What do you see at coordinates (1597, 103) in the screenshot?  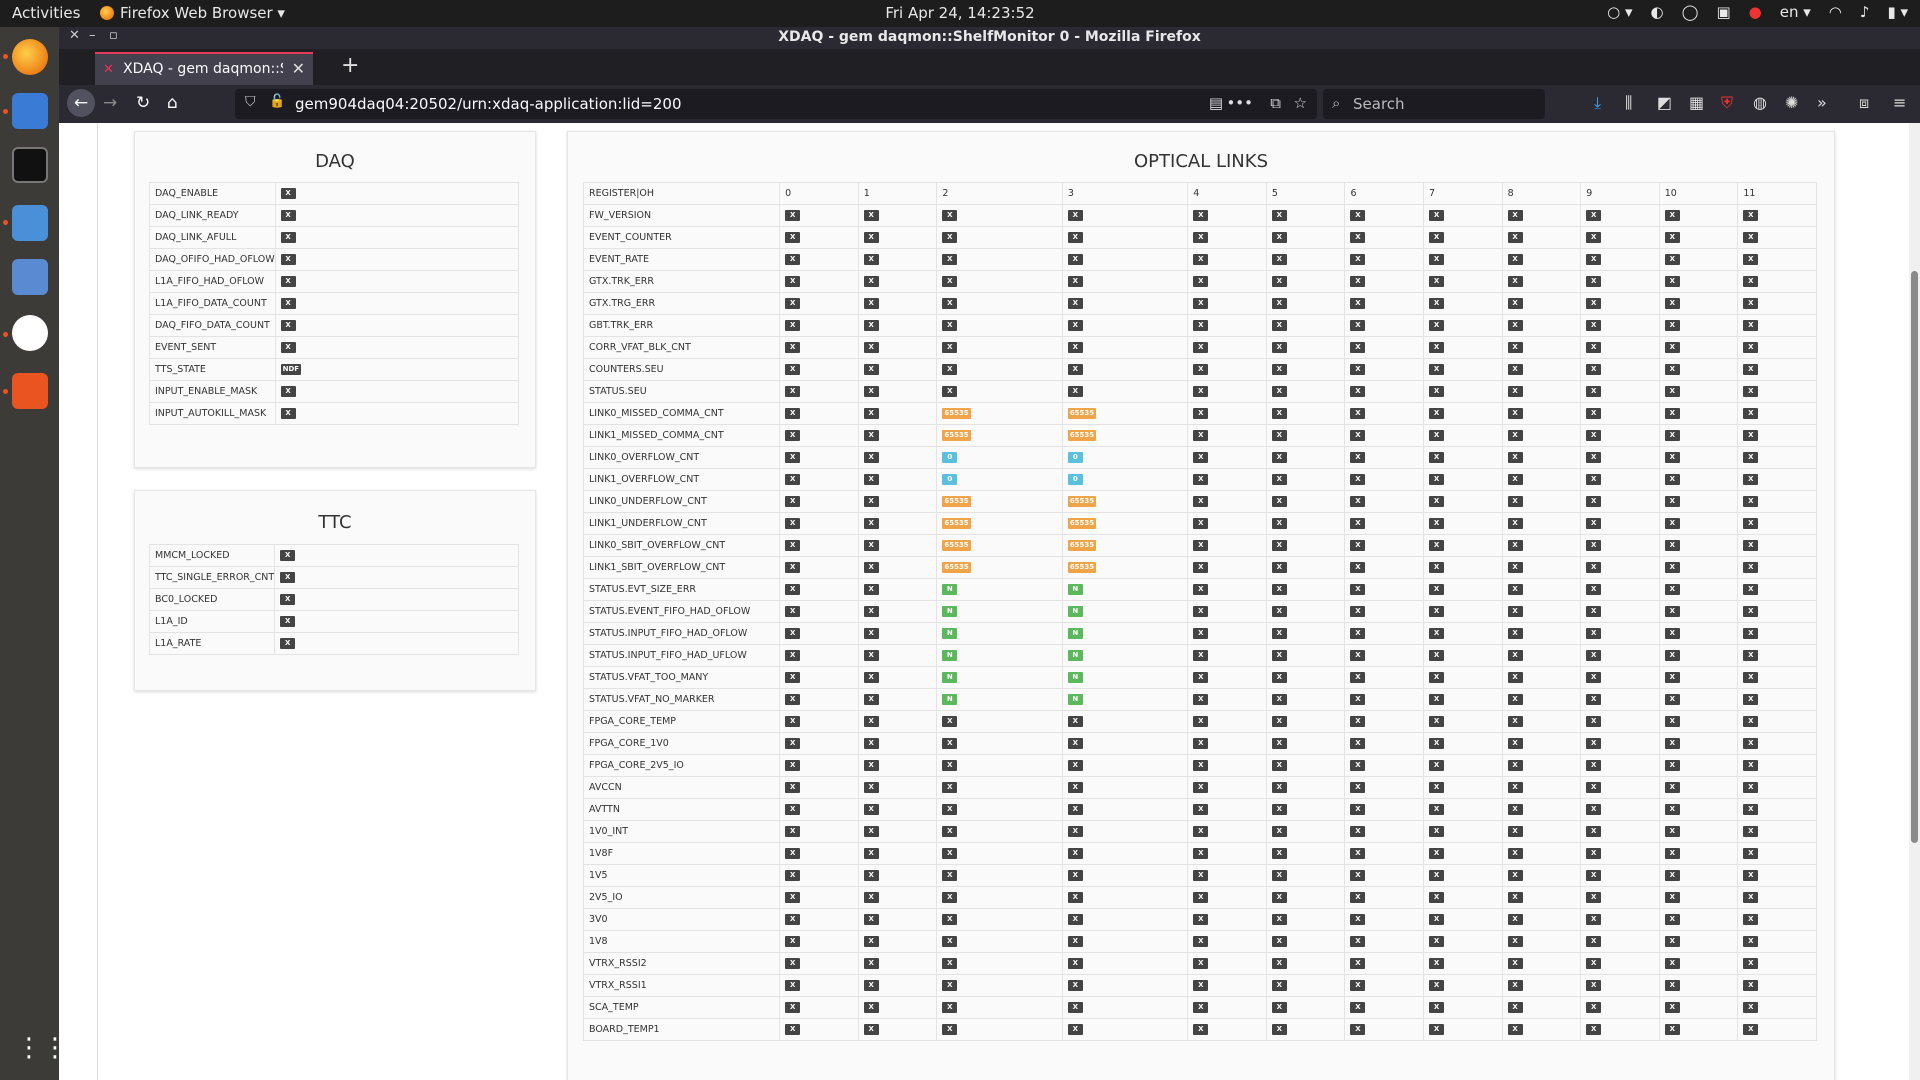 I see `downloads-icon: ⤓` at bounding box center [1597, 103].